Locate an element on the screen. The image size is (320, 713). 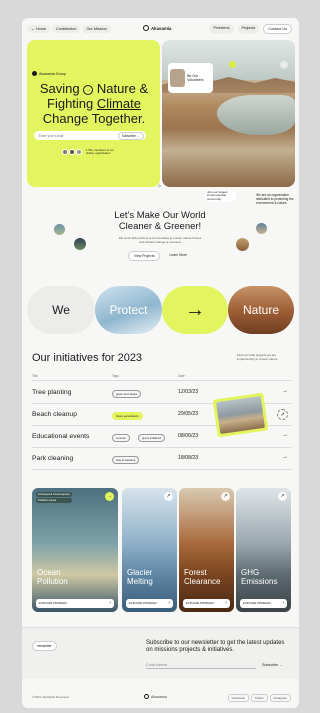
nav-contribution: Contribution is located at coordinates (66, 29).